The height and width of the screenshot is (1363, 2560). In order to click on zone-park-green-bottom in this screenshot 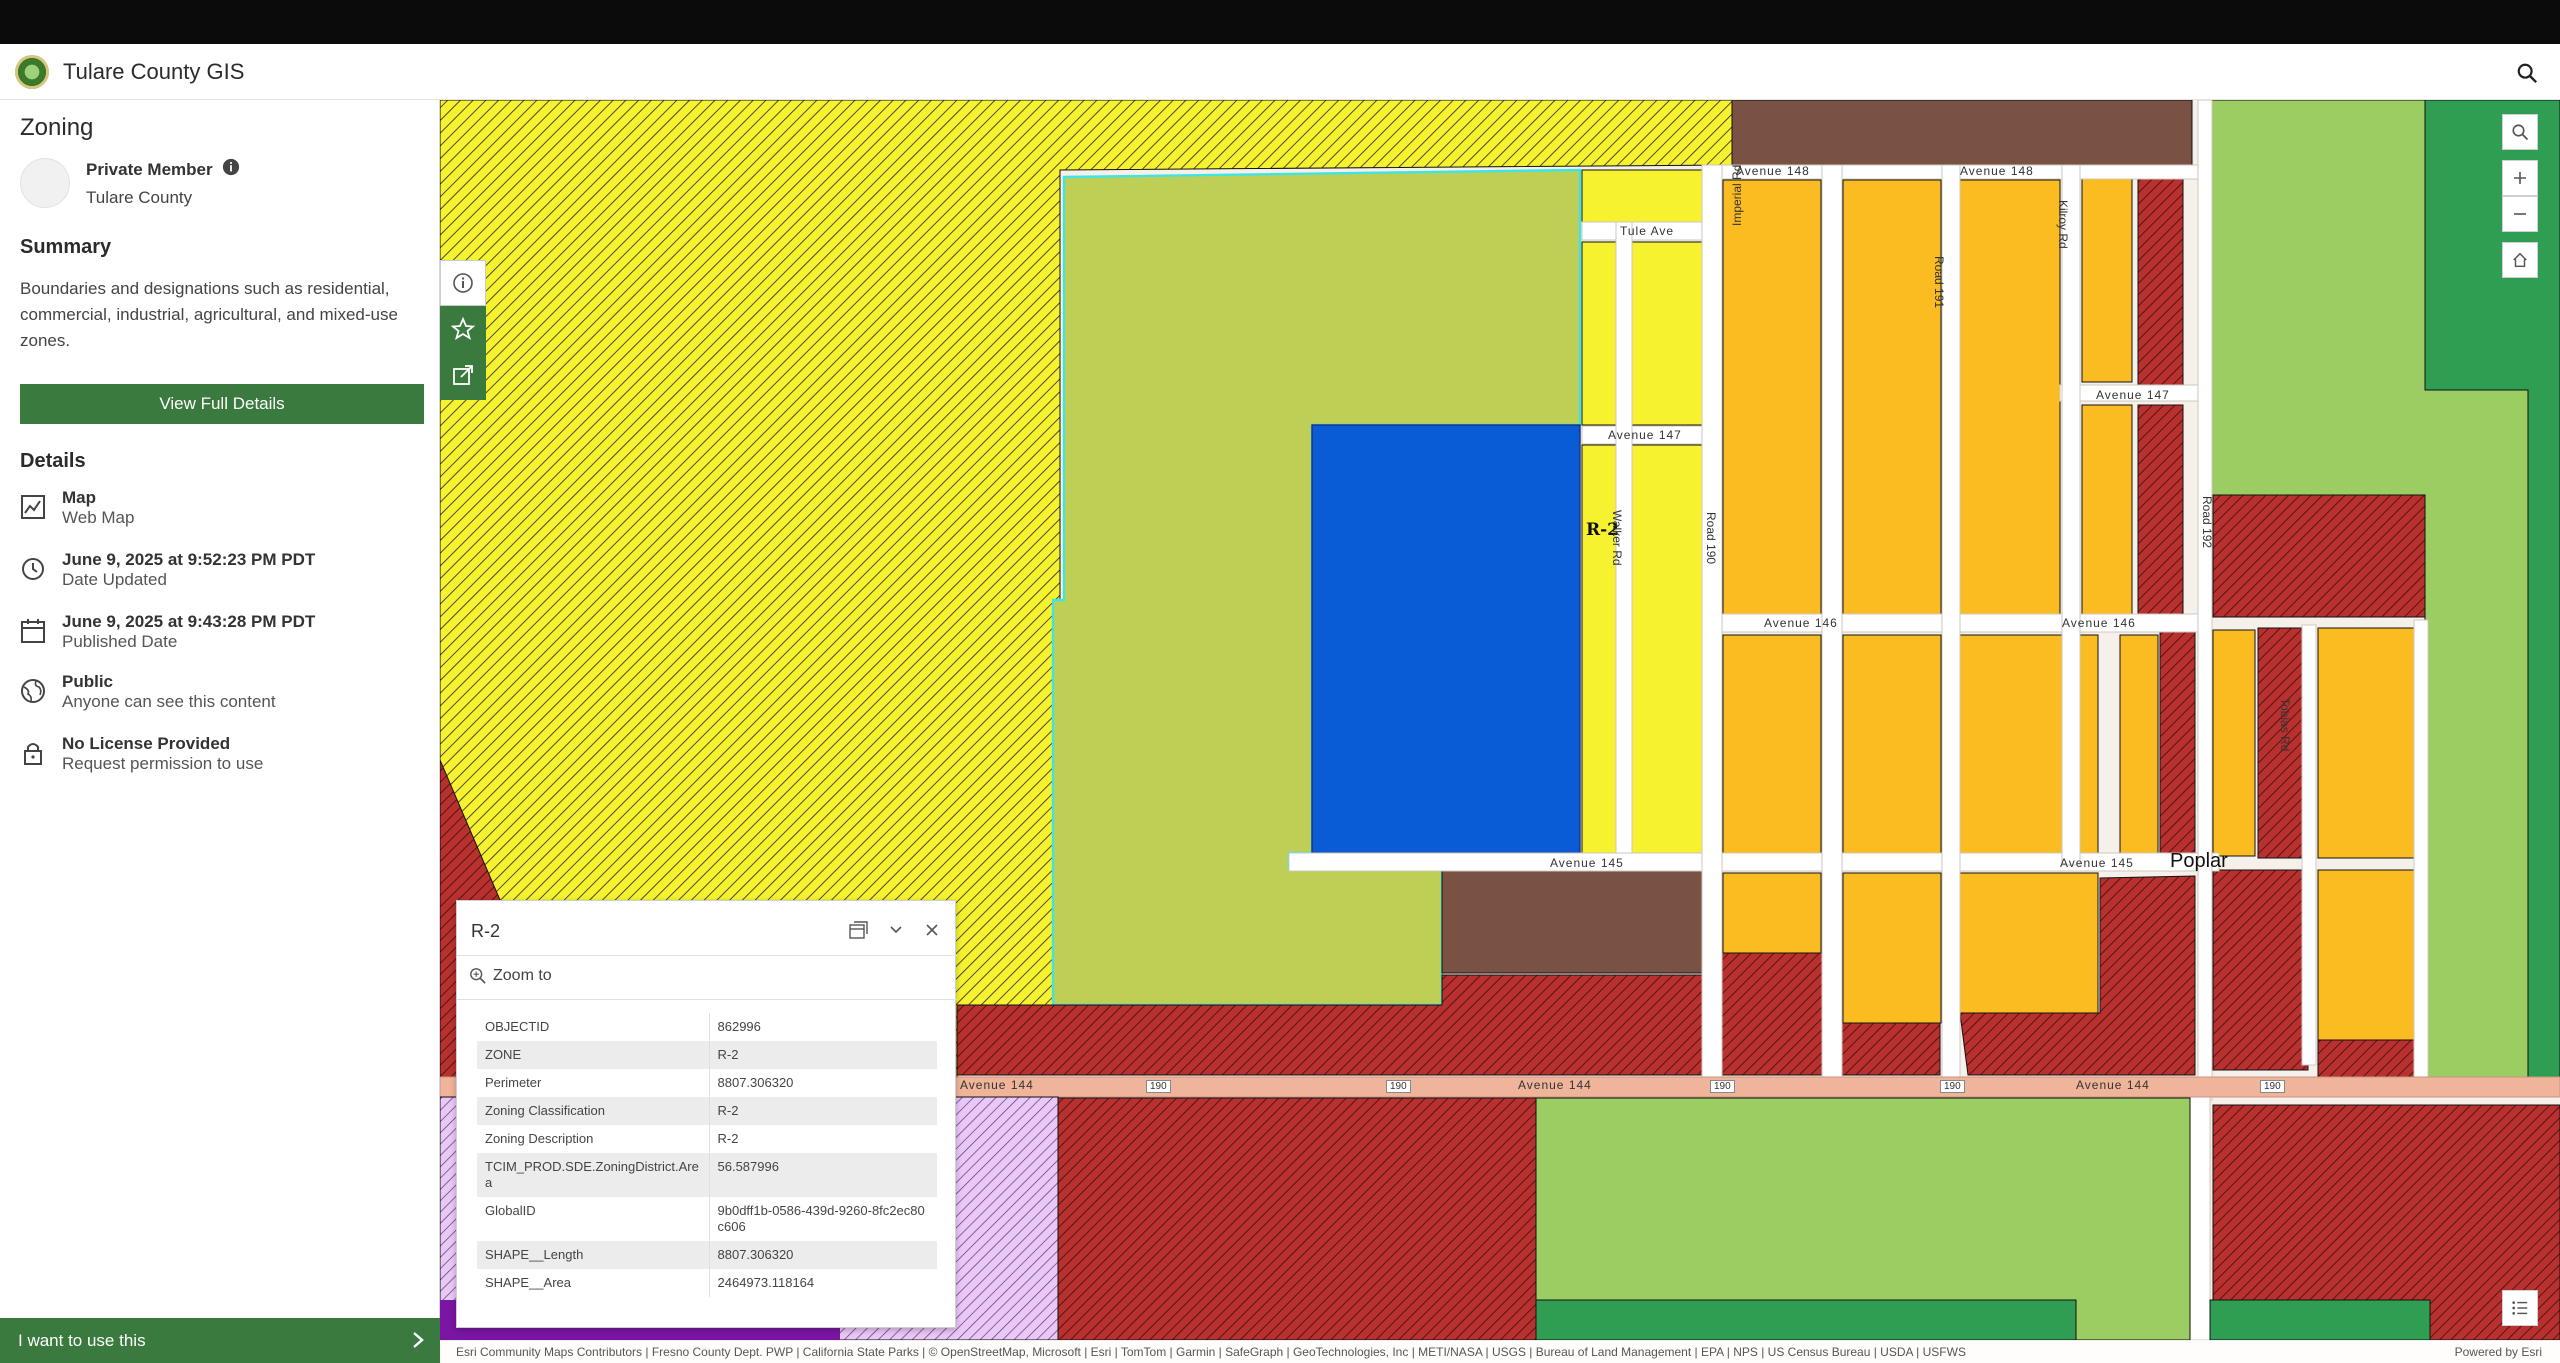, I will do `click(1806, 1320)`.